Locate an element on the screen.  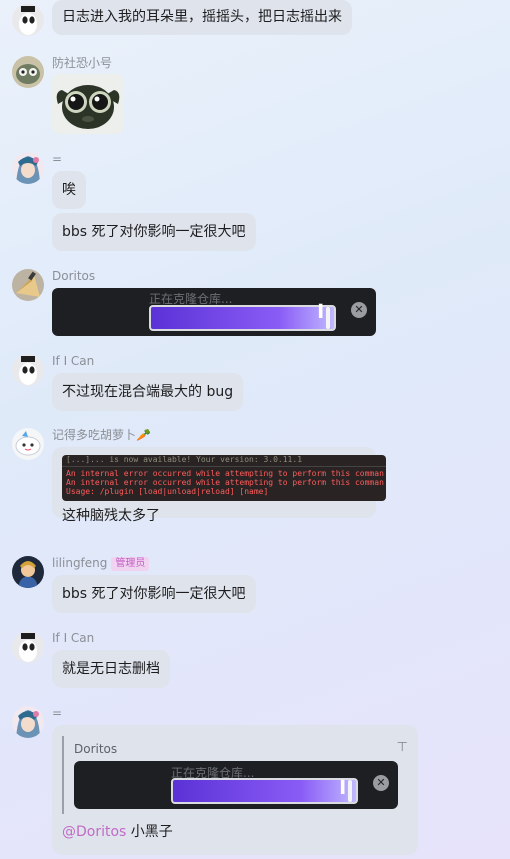
message-bubble: Doritos ⊤ 正在克隆仓库... ▍ ✕ @Doritos 小黑子 is located at coordinates (235, 790).